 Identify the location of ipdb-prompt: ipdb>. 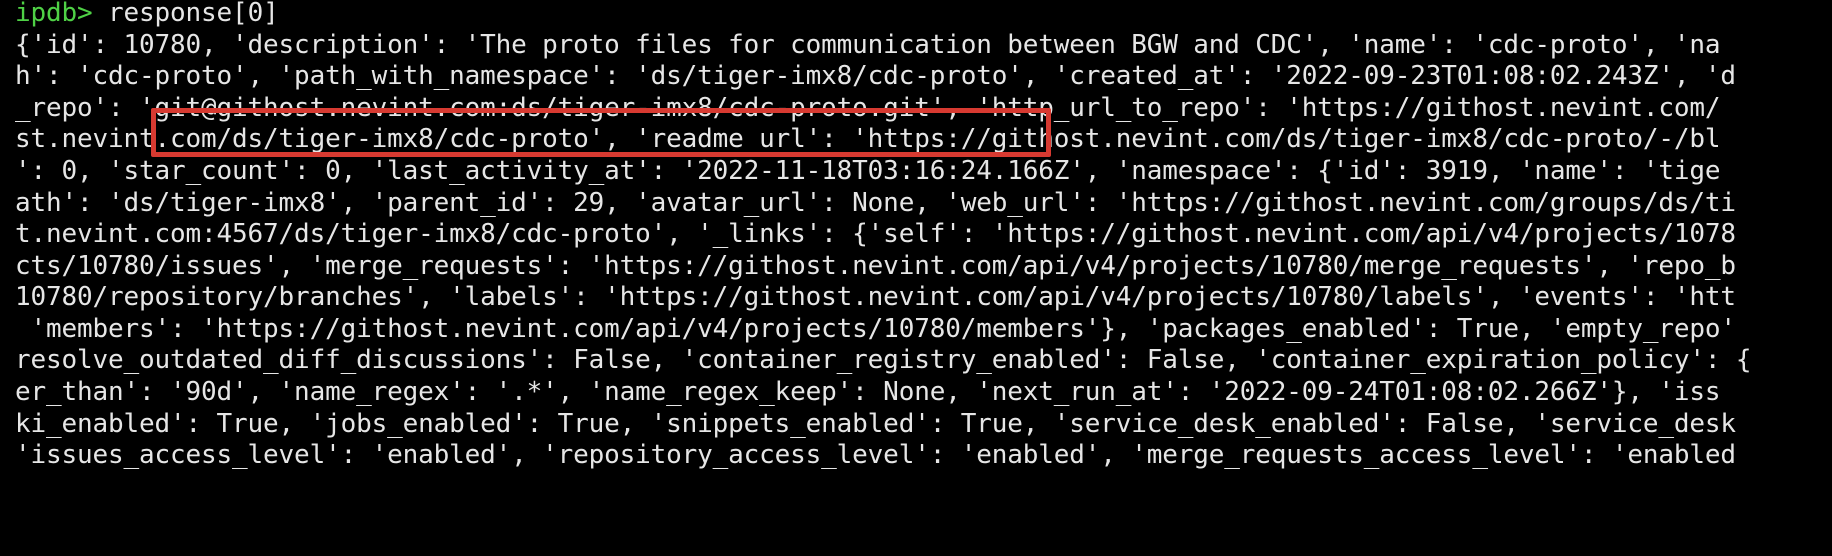
(54, 14).